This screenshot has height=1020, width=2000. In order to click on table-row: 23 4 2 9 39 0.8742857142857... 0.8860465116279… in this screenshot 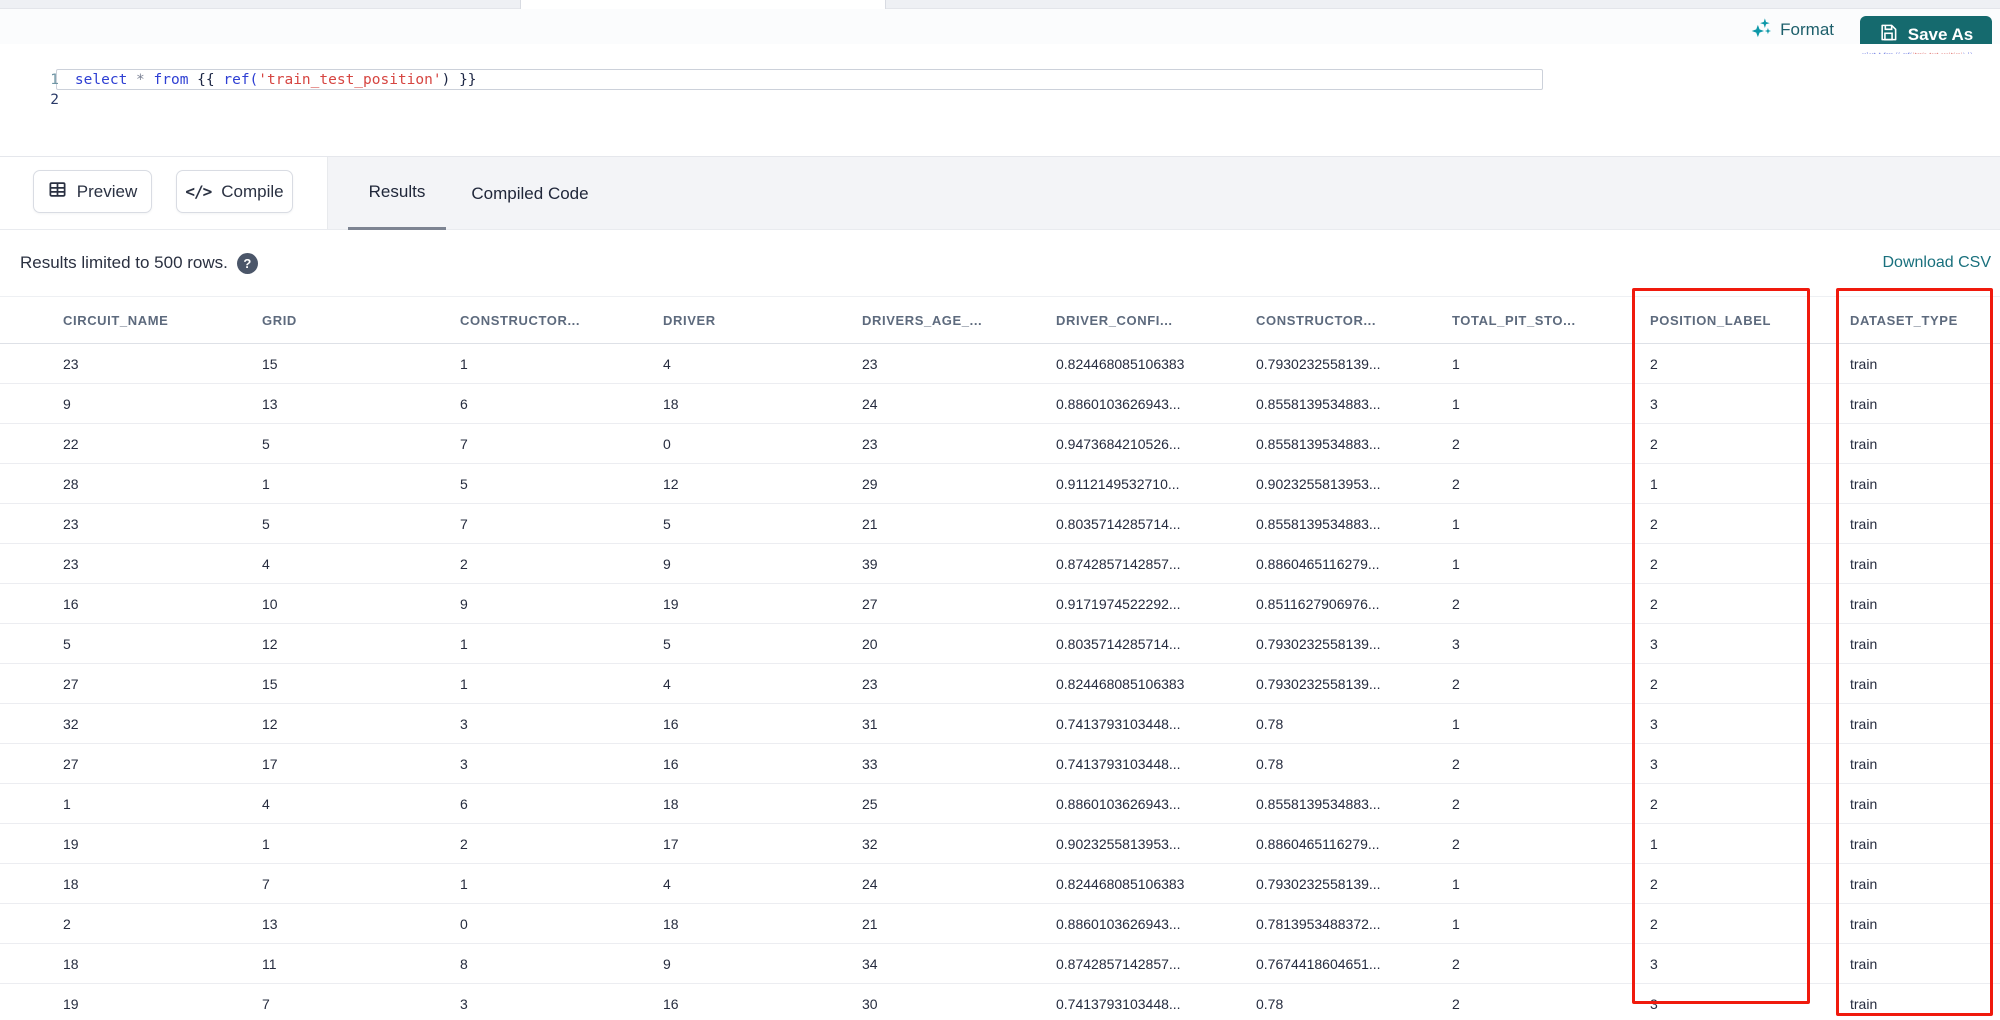, I will do `click(1000, 564)`.